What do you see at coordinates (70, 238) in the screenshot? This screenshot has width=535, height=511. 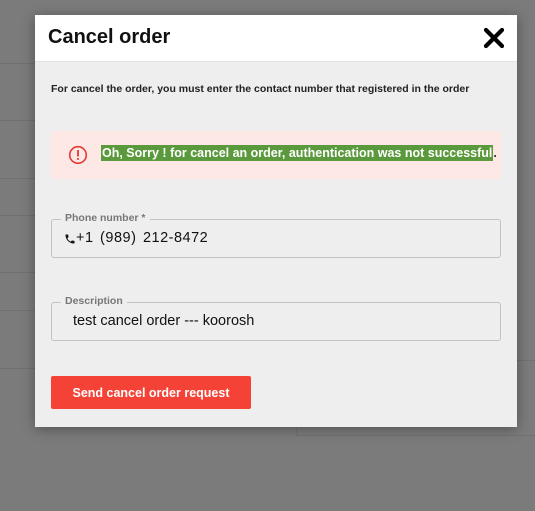 I see `phone-icon` at bounding box center [70, 238].